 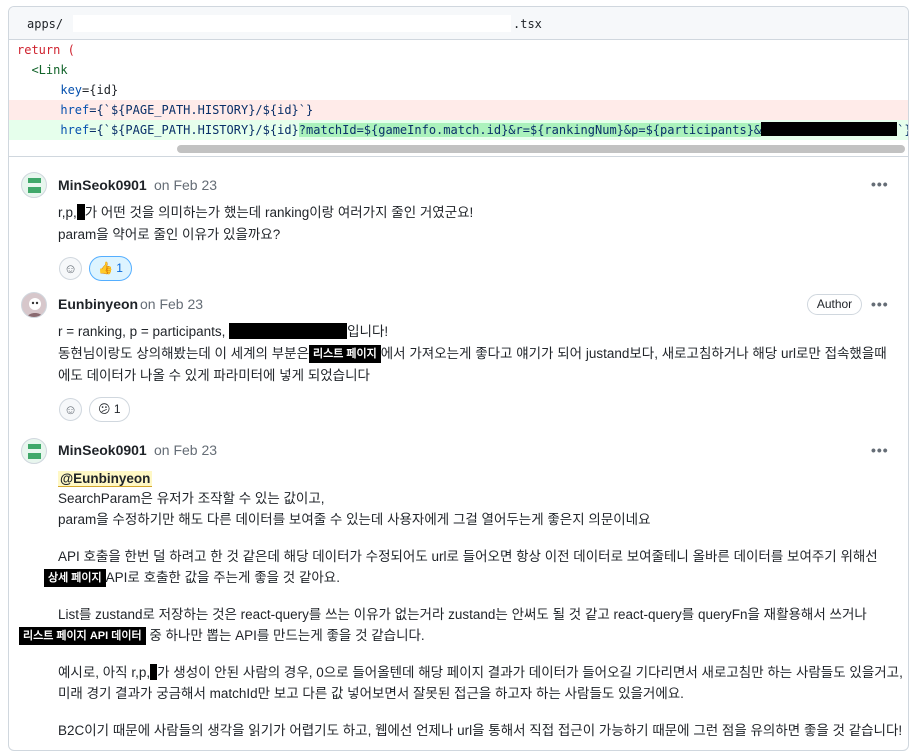 I want to click on reaction-confused: 😕 1, so click(x=109, y=409).